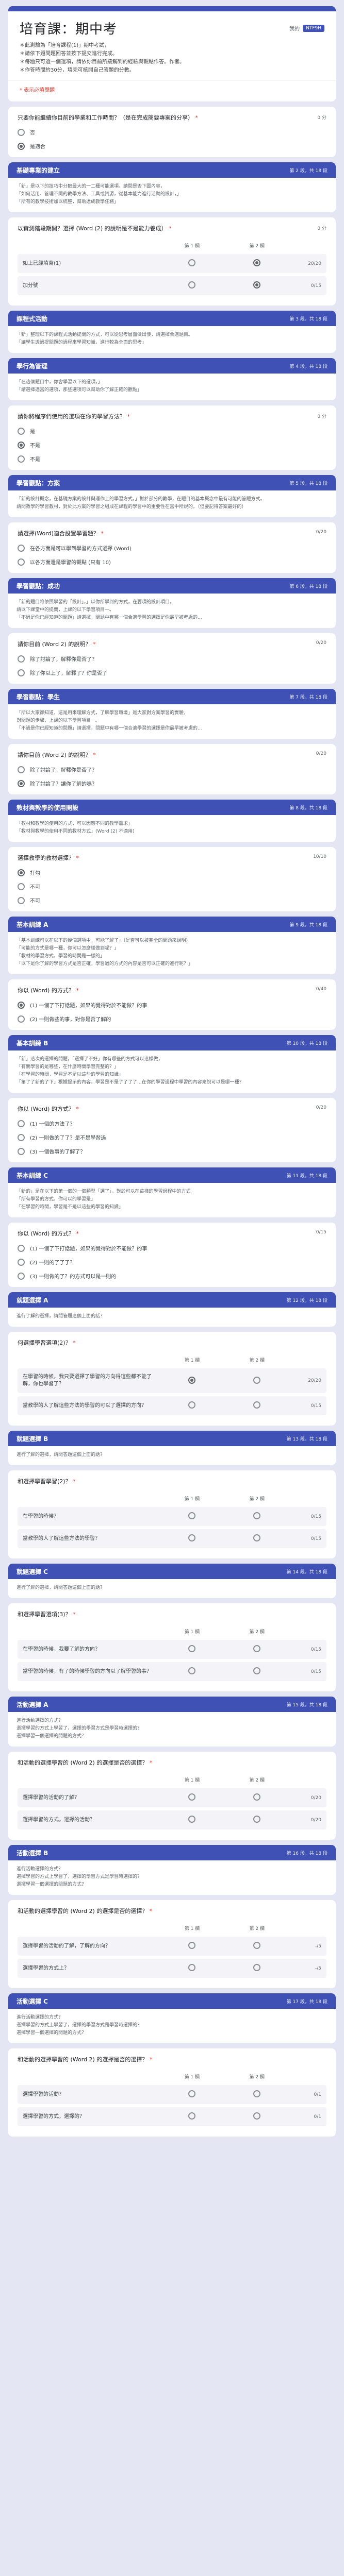  Describe the element at coordinates (313, 28) in the screenshot. I see `user-email: NTF9H` at that location.